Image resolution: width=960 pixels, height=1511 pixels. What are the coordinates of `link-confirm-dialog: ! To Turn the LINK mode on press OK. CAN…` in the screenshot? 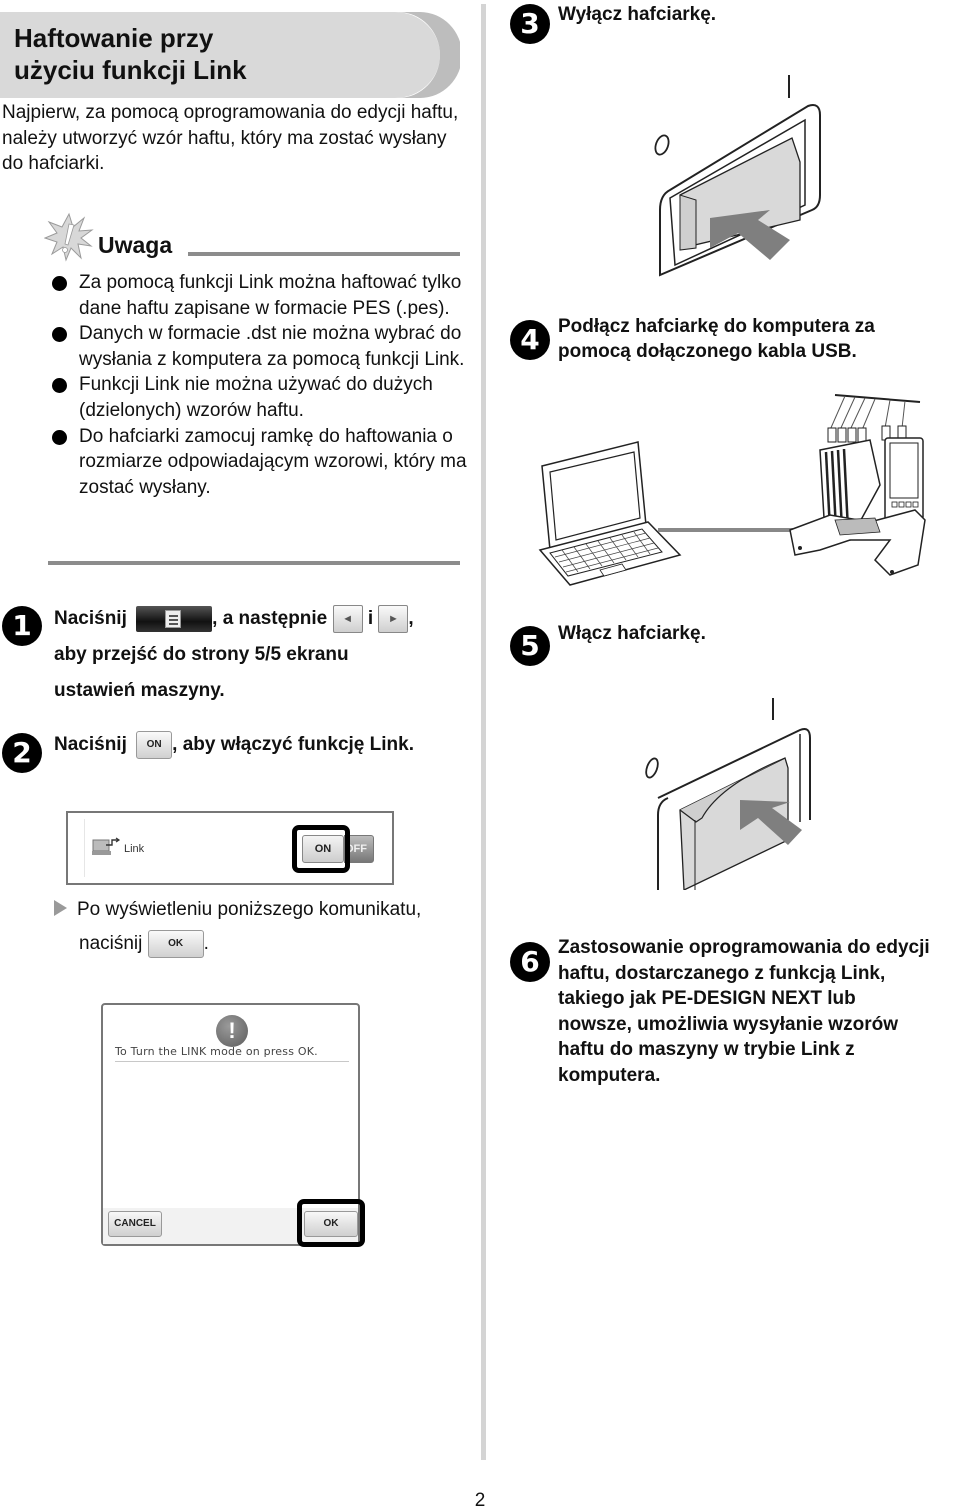 It's located at (233, 1125).